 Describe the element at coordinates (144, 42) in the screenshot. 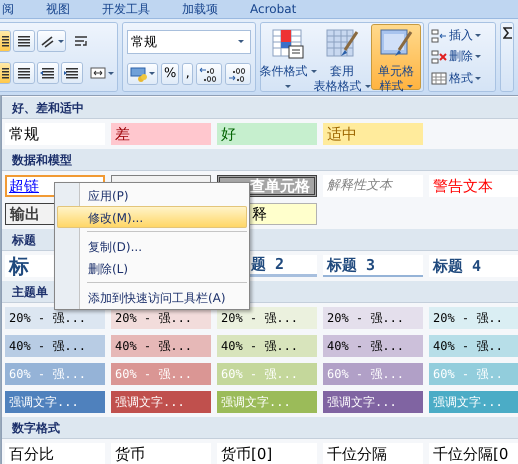

I see `dropdown-value: 常规` at that location.